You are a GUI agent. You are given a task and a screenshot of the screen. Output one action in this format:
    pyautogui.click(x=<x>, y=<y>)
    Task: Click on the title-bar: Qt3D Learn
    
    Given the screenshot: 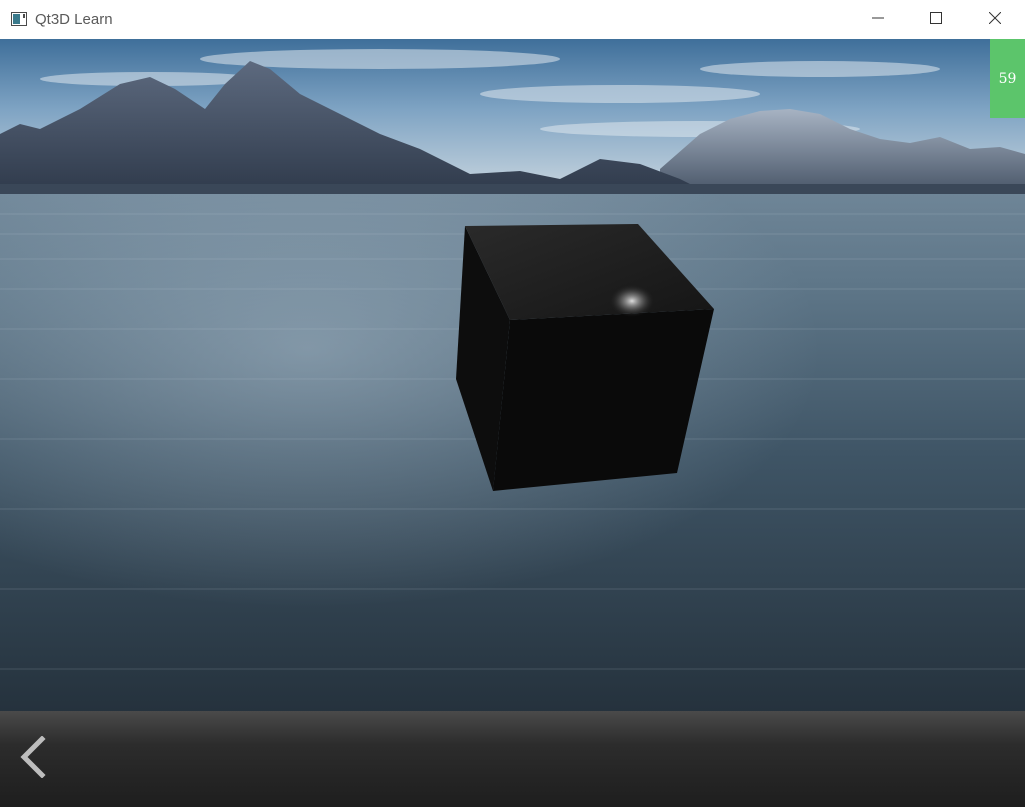 What is the action you would take?
    pyautogui.click(x=512, y=19)
    